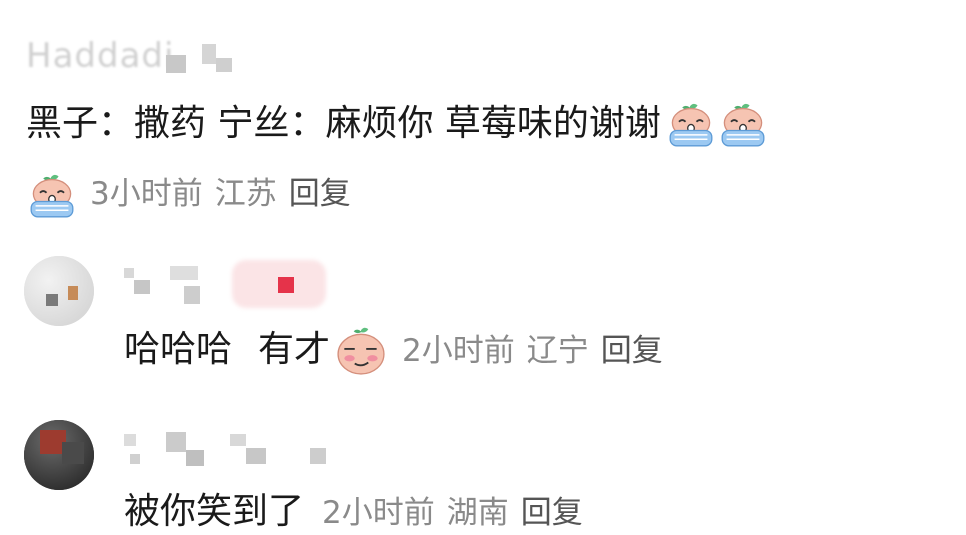 The width and height of the screenshot is (966, 535). I want to click on comment-text: 哈哈哈 有才 2小时前 辽宁 回复, so click(399, 351).